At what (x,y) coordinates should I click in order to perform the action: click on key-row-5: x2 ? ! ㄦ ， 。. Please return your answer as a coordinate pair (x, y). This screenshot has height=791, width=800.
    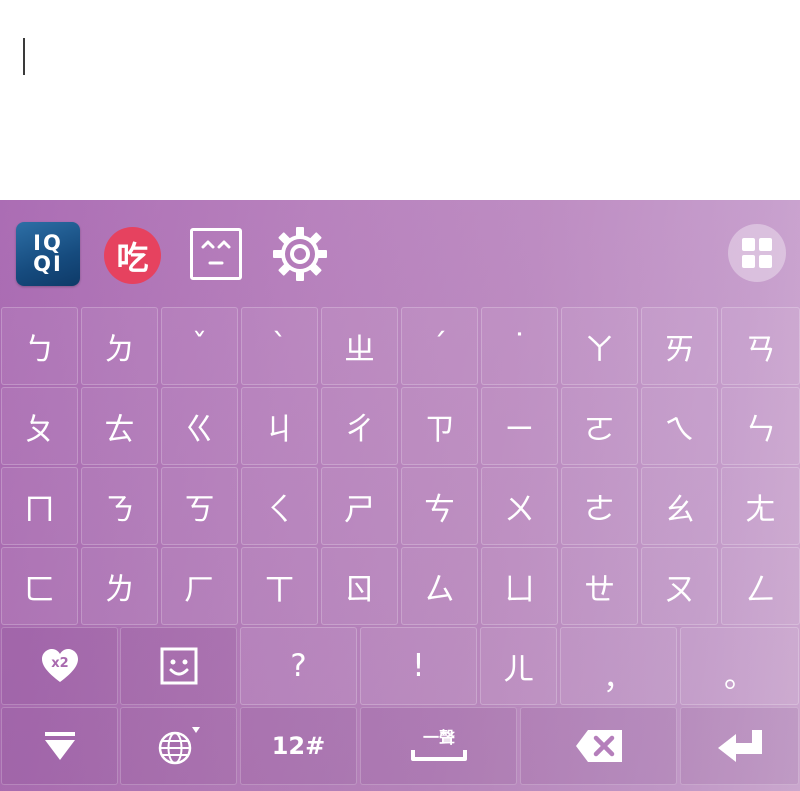
    Looking at the image, I should click on (400, 666).